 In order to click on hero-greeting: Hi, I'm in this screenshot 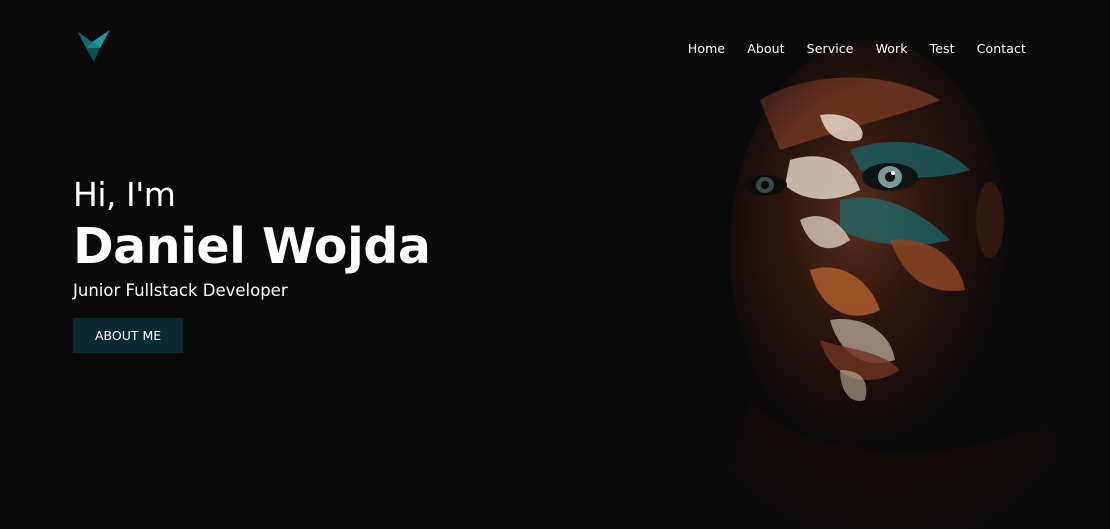, I will do `click(124, 194)`.